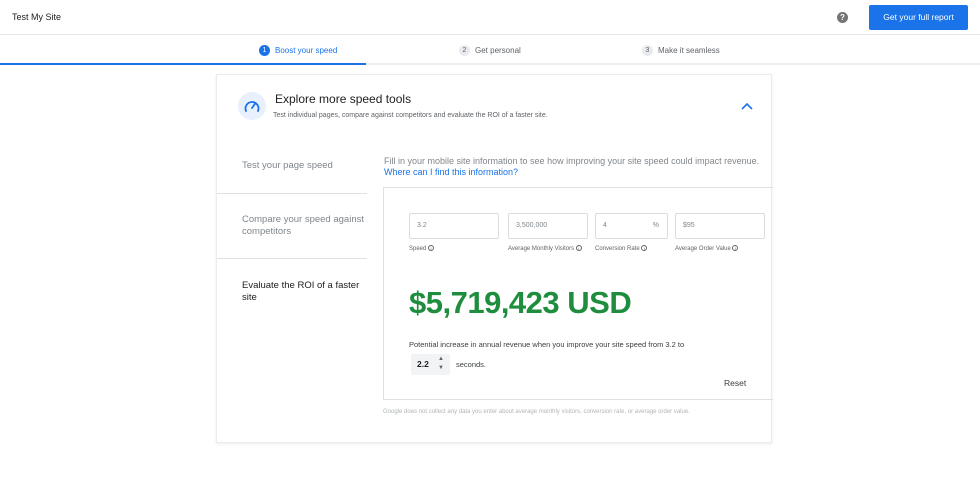 The image size is (980, 482). I want to click on step-label: Boost your speed, so click(306, 50).